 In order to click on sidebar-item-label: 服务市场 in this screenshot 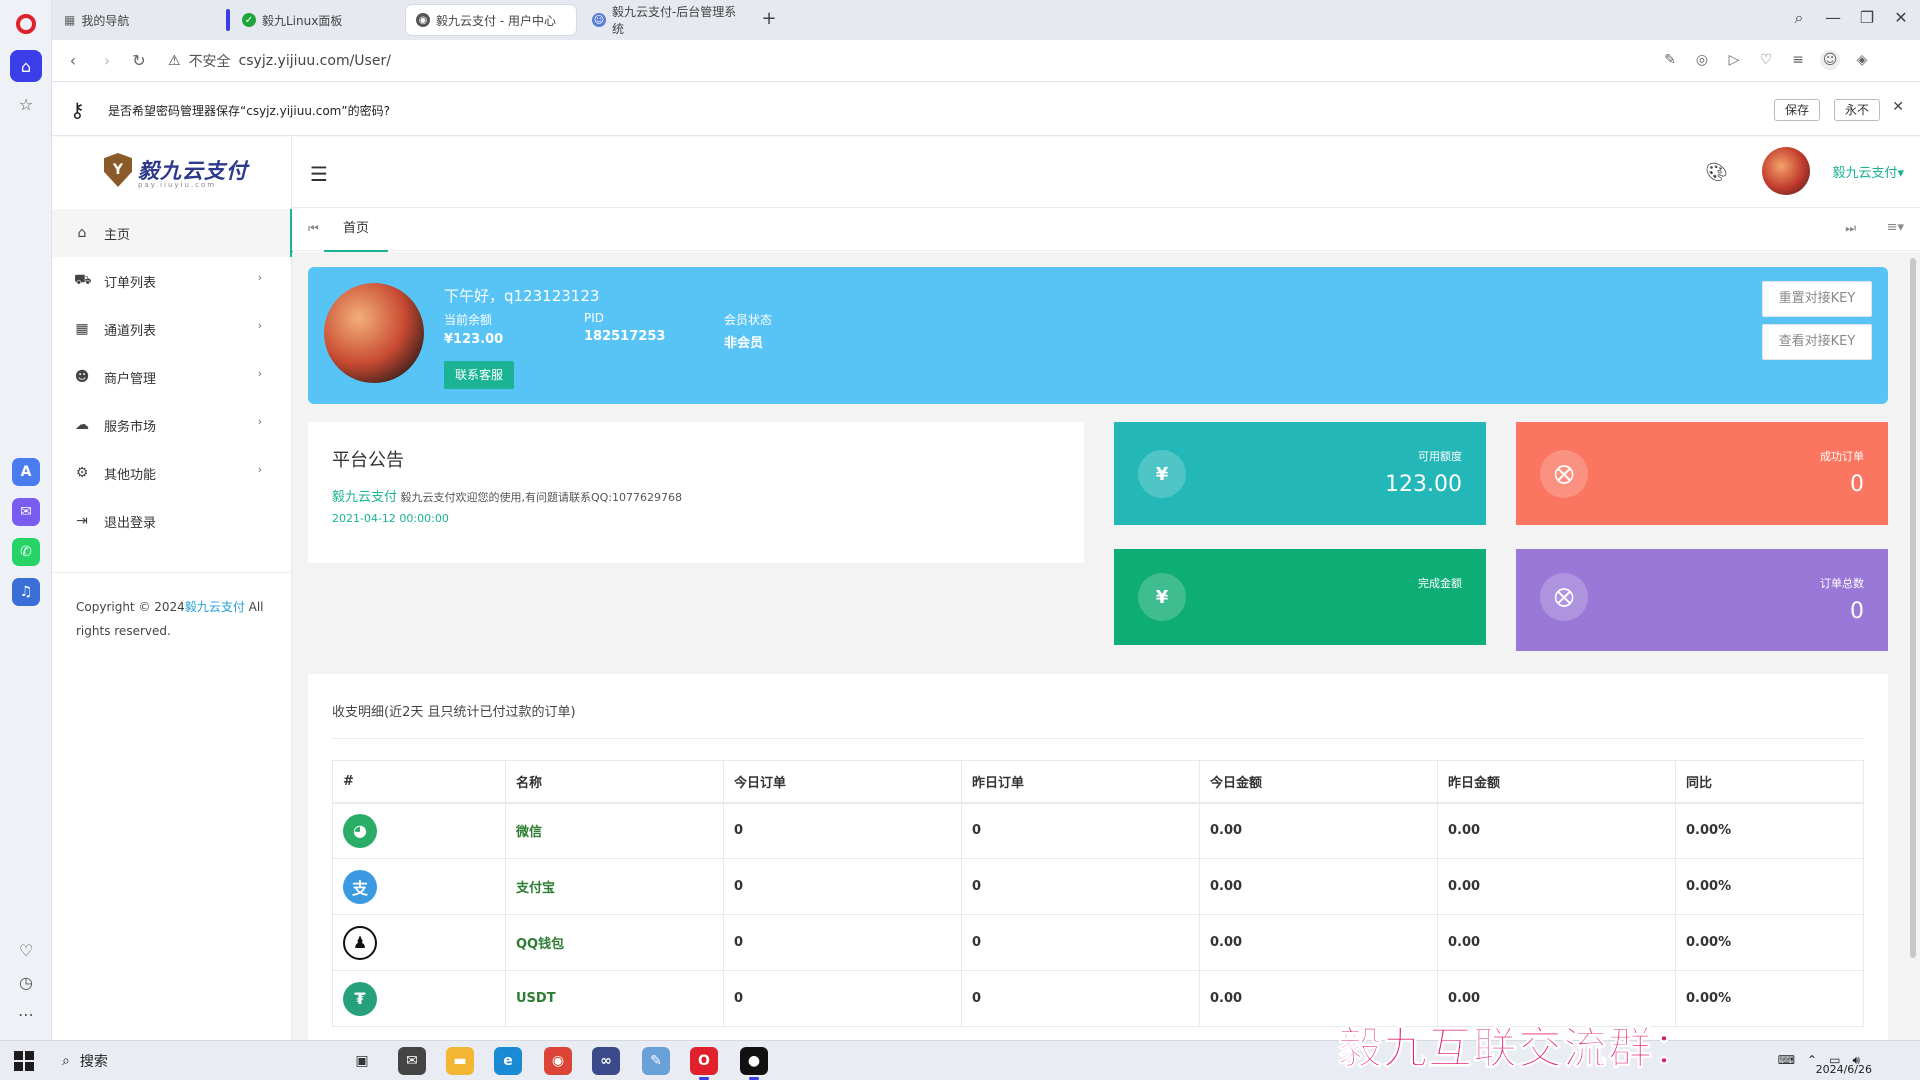, I will do `click(130, 427)`.